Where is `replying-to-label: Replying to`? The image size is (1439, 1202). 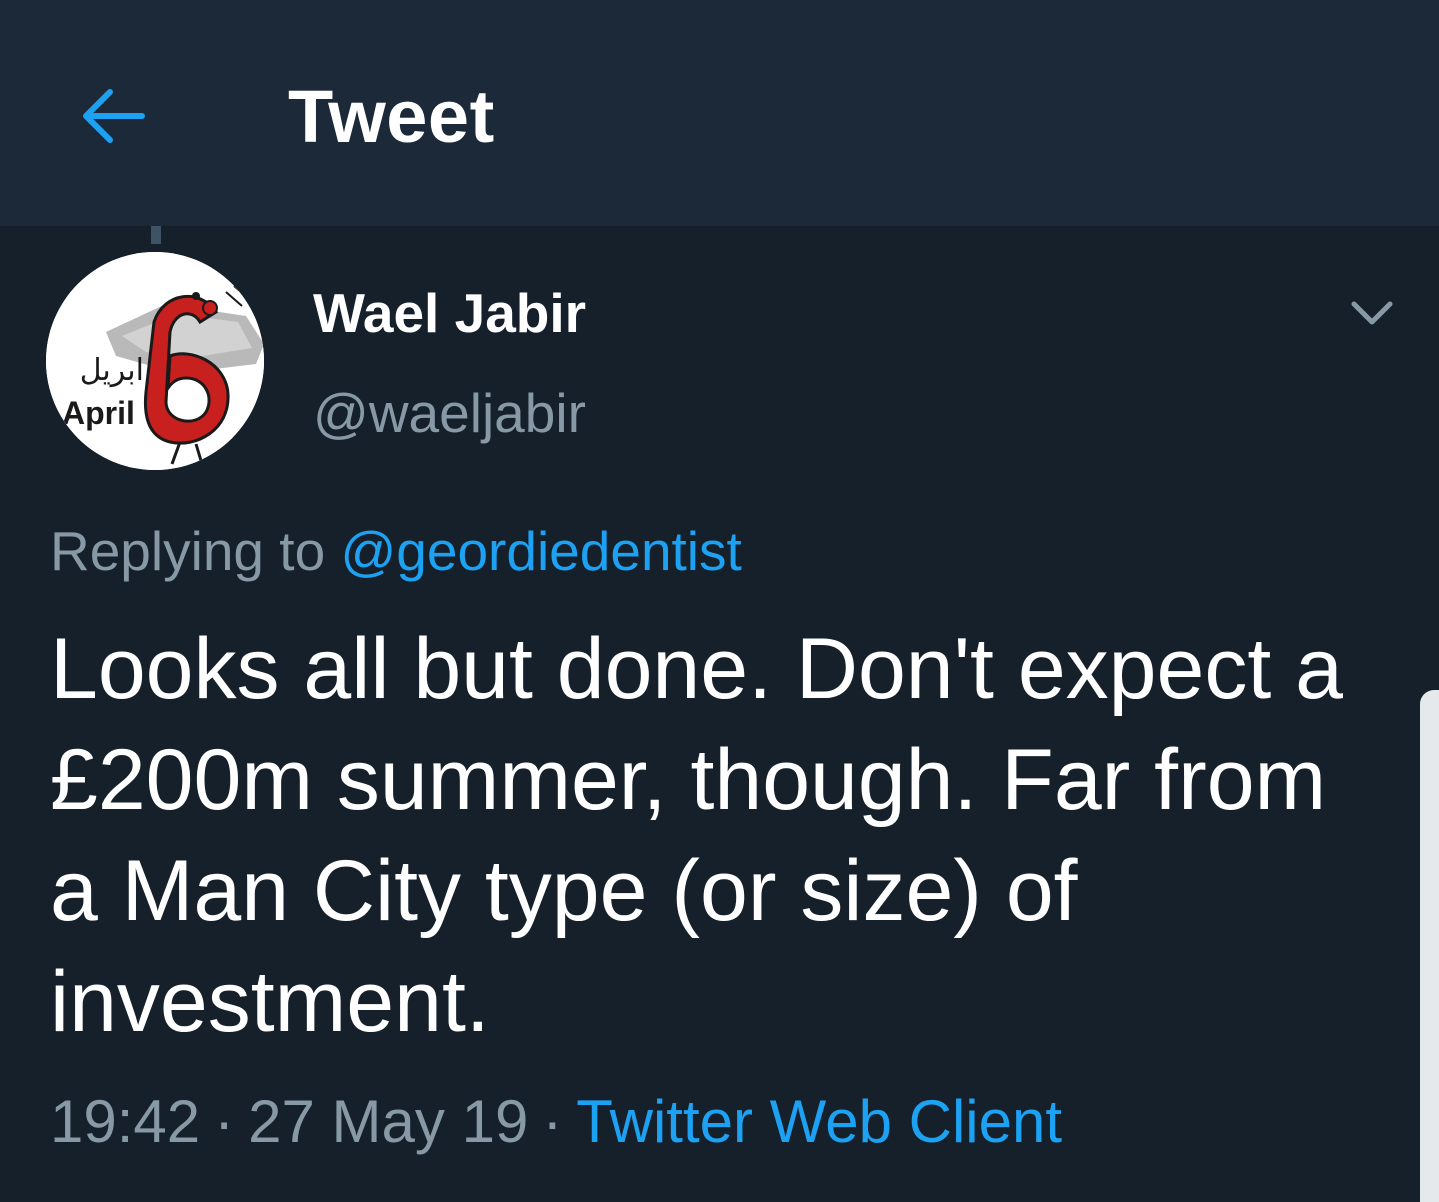
replying-to-label: Replying to is located at coordinates (188, 551).